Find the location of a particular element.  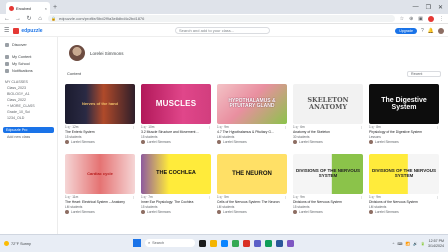

home-button: ⌂ is located at coordinates (40, 19).